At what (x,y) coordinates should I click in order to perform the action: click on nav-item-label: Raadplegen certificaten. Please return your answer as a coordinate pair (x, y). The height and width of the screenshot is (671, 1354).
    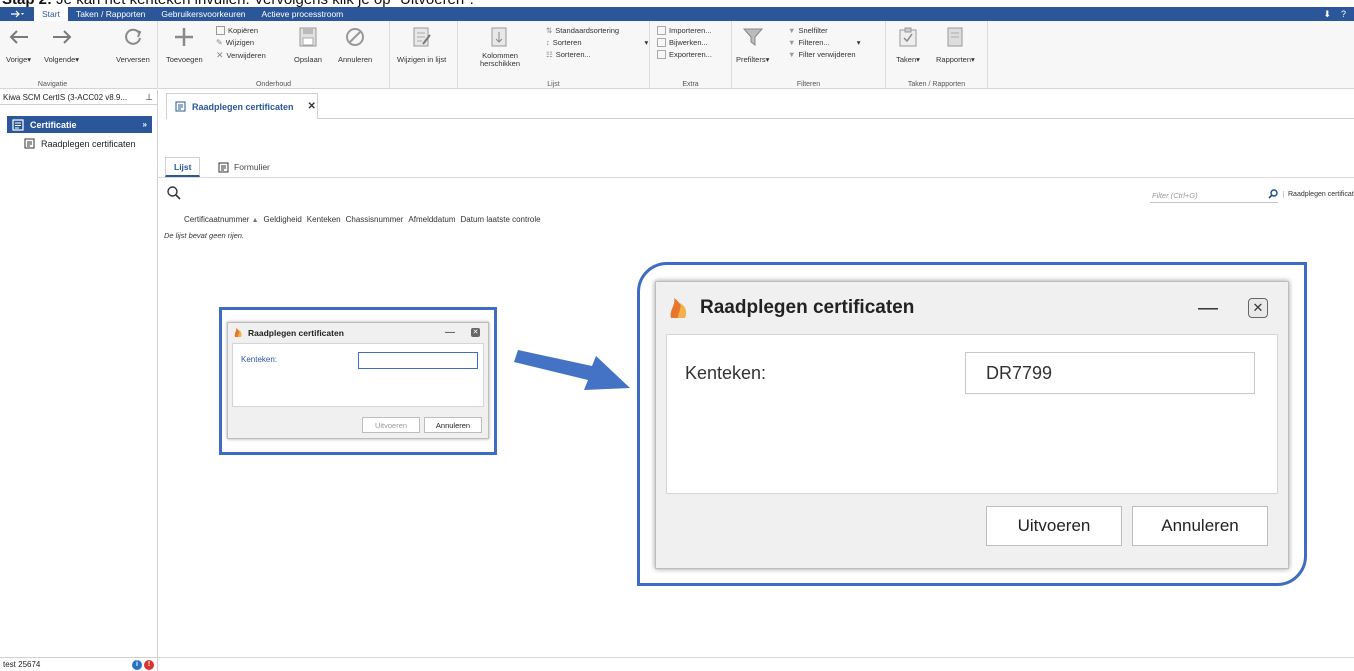
    Looking at the image, I should click on (88, 143).